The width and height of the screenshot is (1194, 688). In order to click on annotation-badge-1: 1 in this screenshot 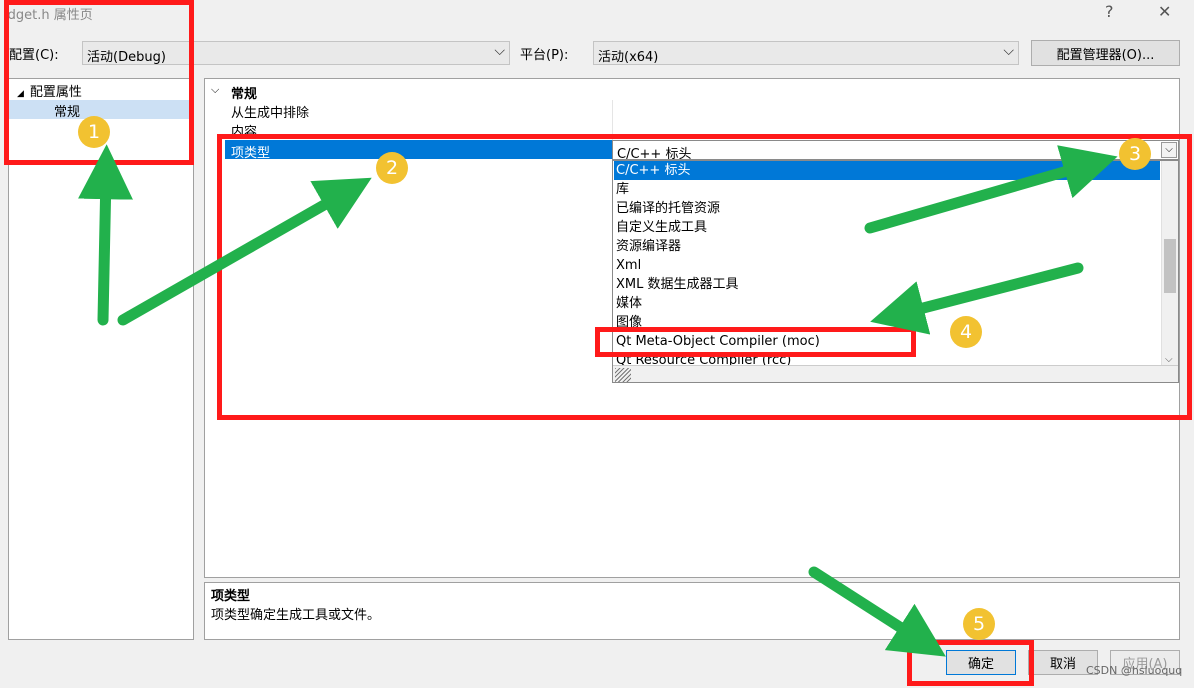, I will do `click(94, 132)`.